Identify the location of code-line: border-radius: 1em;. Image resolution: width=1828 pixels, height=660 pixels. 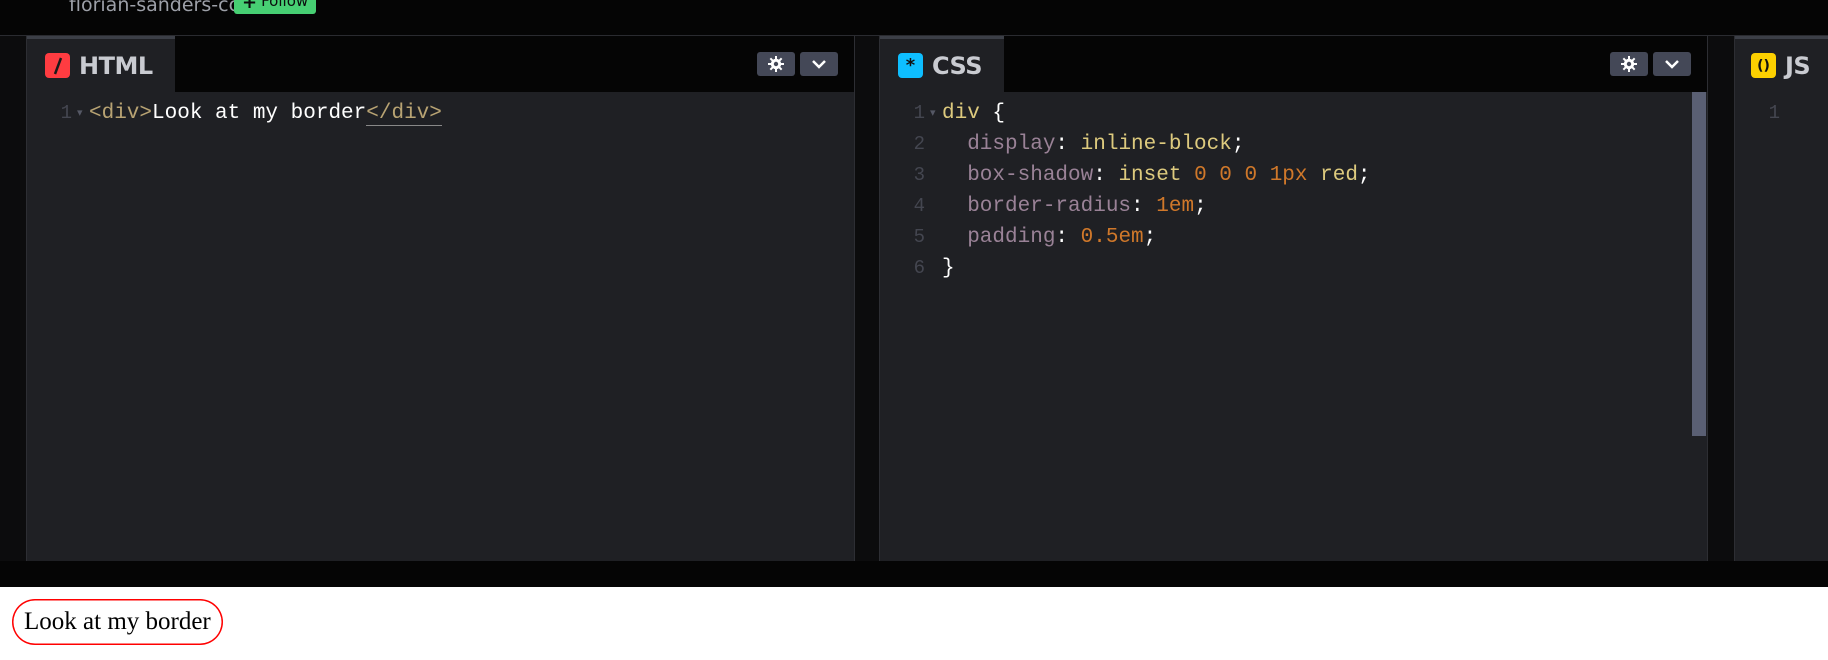
(1074, 206).